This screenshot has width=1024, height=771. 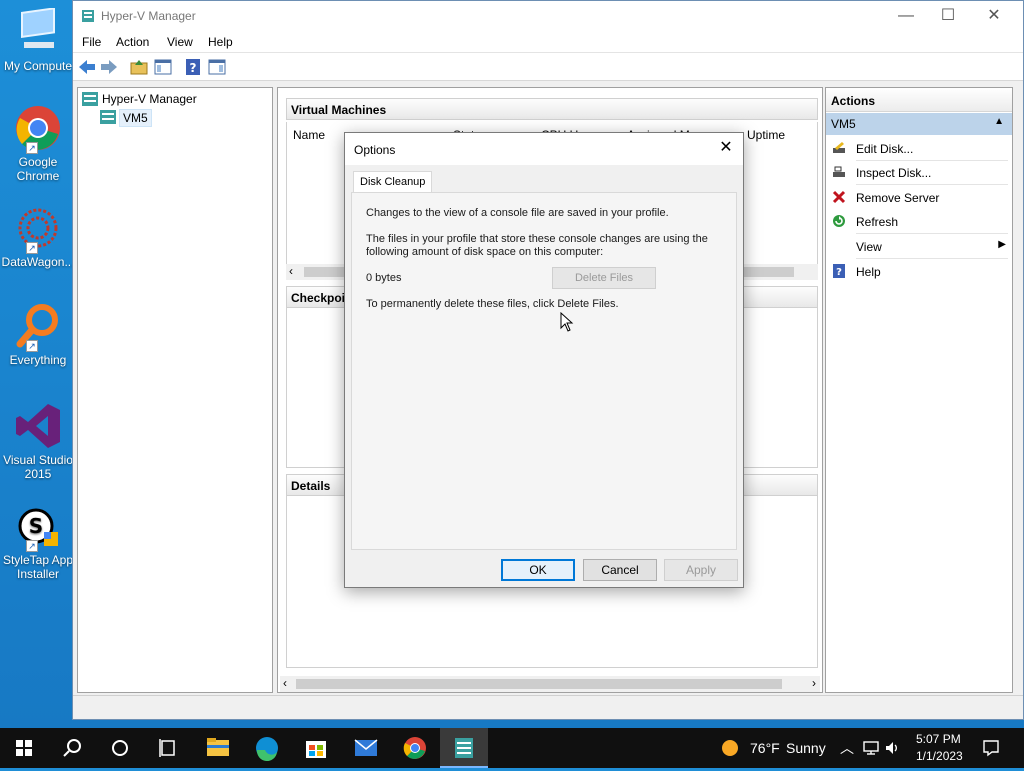 What do you see at coordinates (839, 197) in the screenshot?
I see `remove-icon` at bounding box center [839, 197].